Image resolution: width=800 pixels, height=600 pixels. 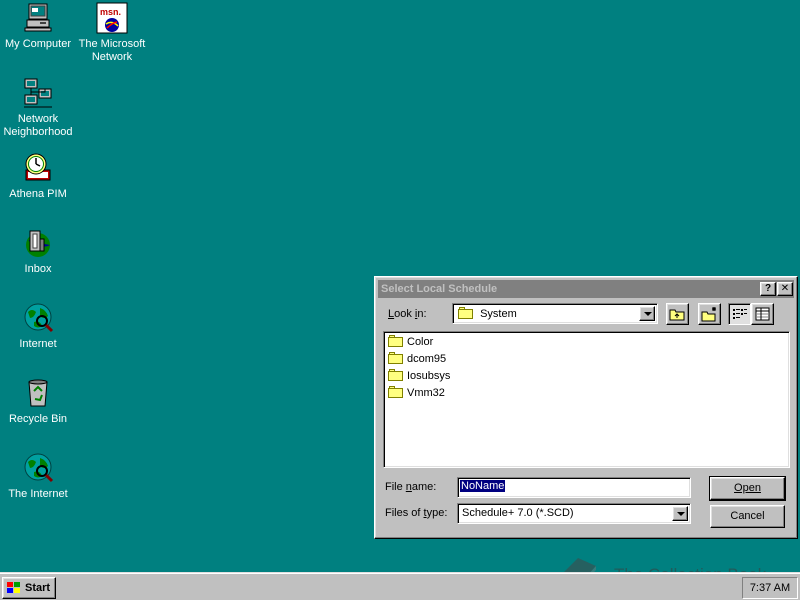 I want to click on icon-label: My Computer, so click(x=38, y=44).